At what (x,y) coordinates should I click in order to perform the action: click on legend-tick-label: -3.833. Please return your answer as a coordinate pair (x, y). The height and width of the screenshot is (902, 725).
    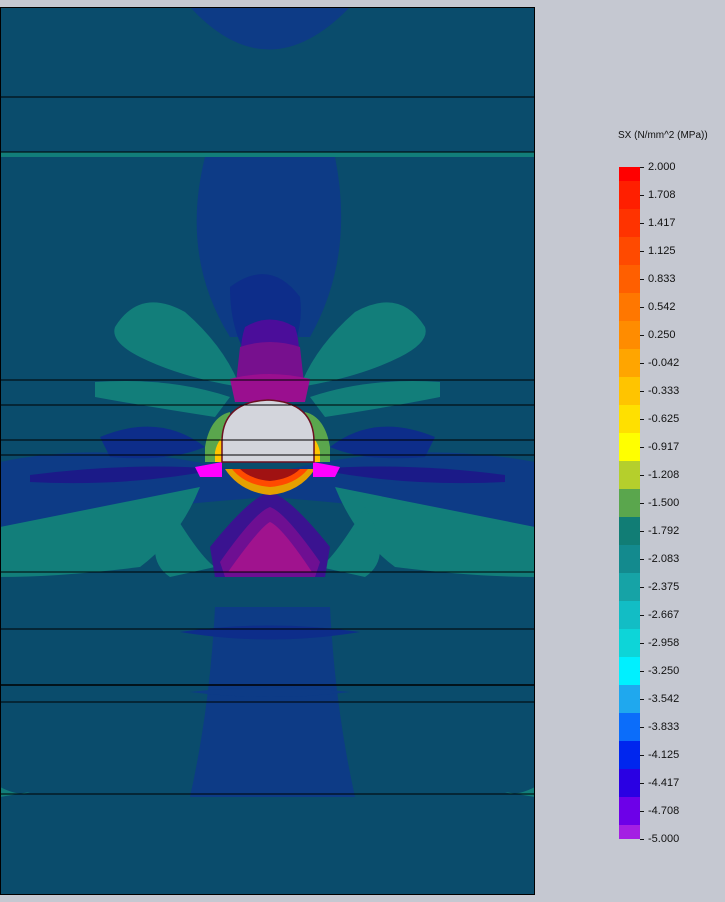
    Looking at the image, I should click on (664, 727).